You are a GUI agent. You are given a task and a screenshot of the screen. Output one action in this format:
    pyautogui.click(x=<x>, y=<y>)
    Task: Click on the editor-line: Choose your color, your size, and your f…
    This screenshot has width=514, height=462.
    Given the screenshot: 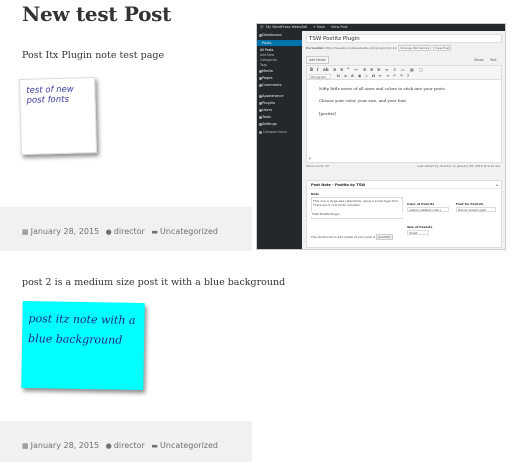 What is the action you would take?
    pyautogui.click(x=363, y=100)
    